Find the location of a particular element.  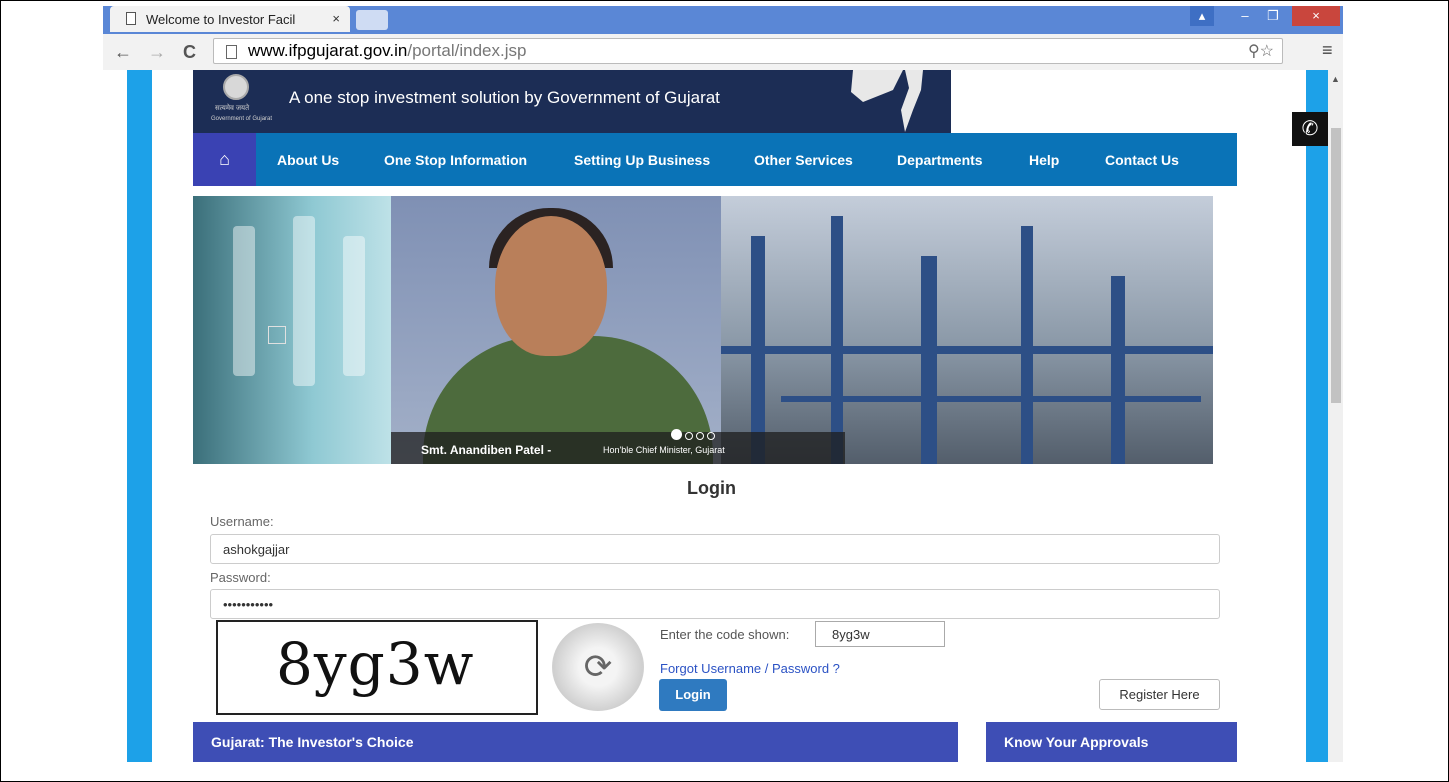

browser-tab: Welcome to Investor Facil × is located at coordinates (230, 19).